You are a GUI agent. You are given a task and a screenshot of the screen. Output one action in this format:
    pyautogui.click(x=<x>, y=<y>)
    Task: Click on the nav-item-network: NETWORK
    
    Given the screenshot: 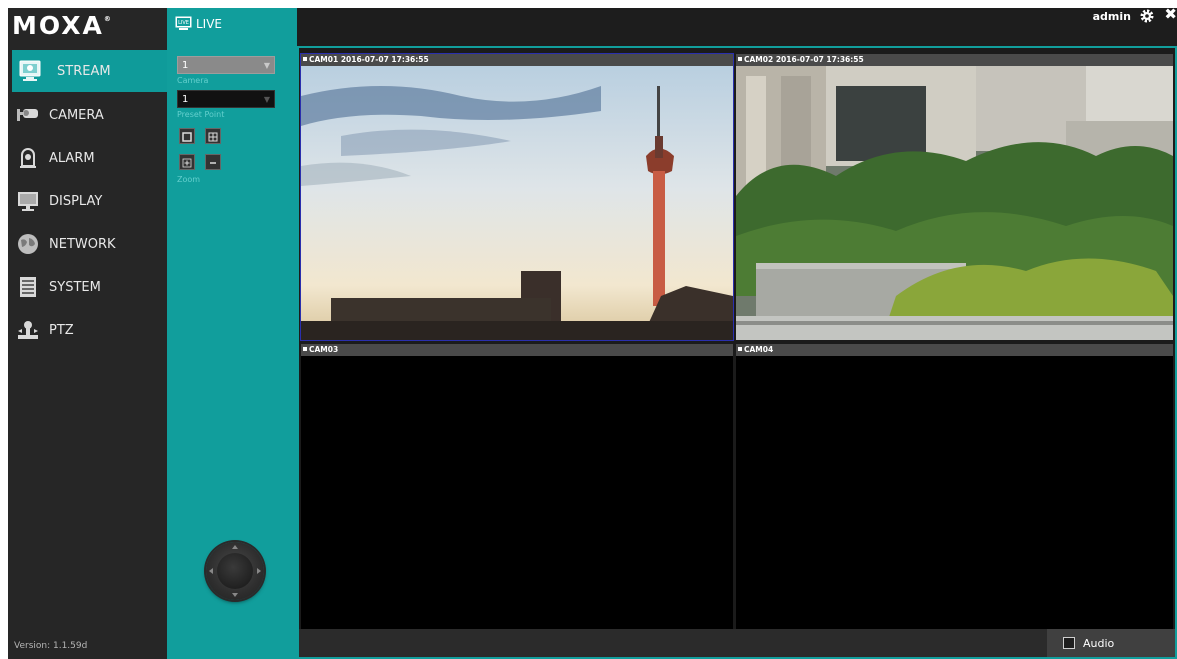 What is the action you would take?
    pyautogui.click(x=87, y=244)
    